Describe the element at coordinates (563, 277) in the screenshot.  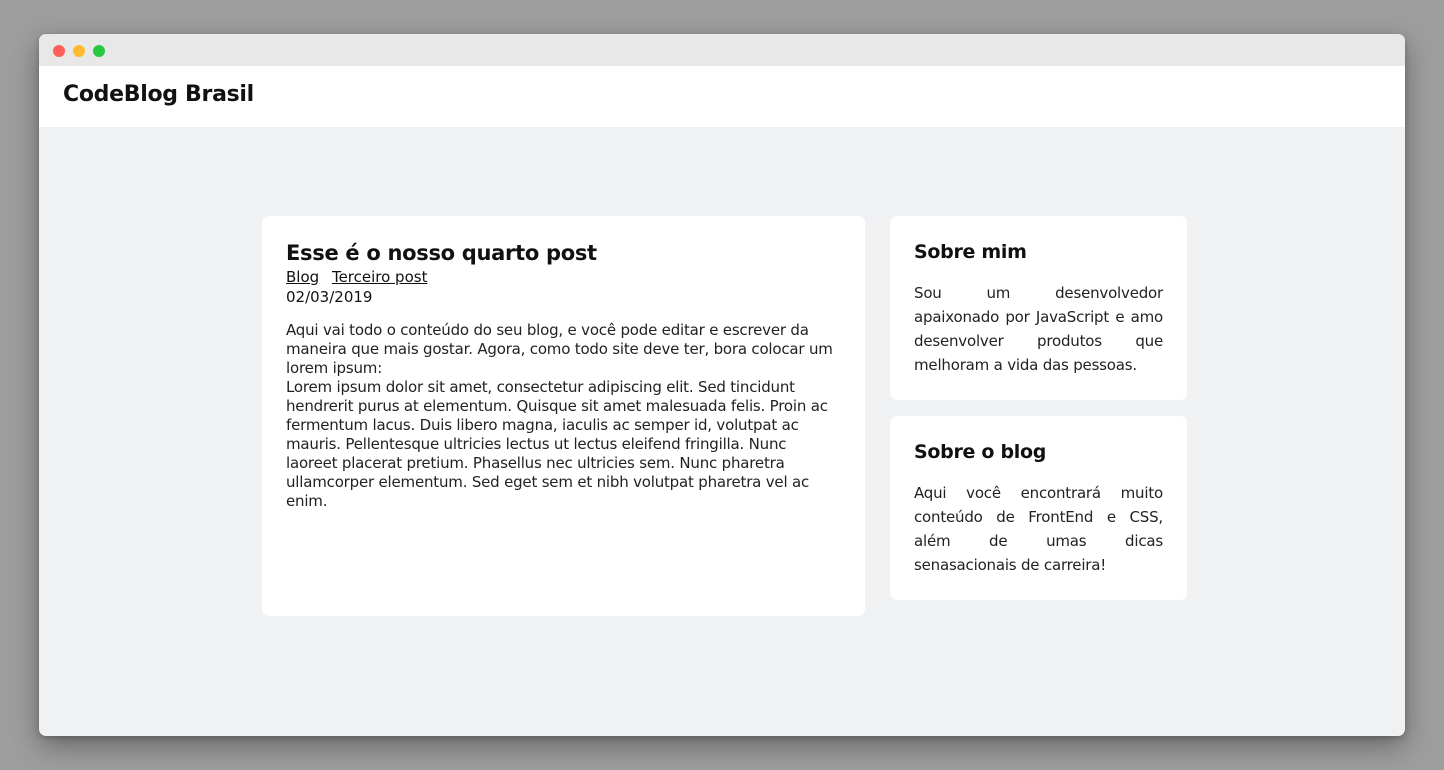
I see `post-tags: Blog Terceiro post` at that location.